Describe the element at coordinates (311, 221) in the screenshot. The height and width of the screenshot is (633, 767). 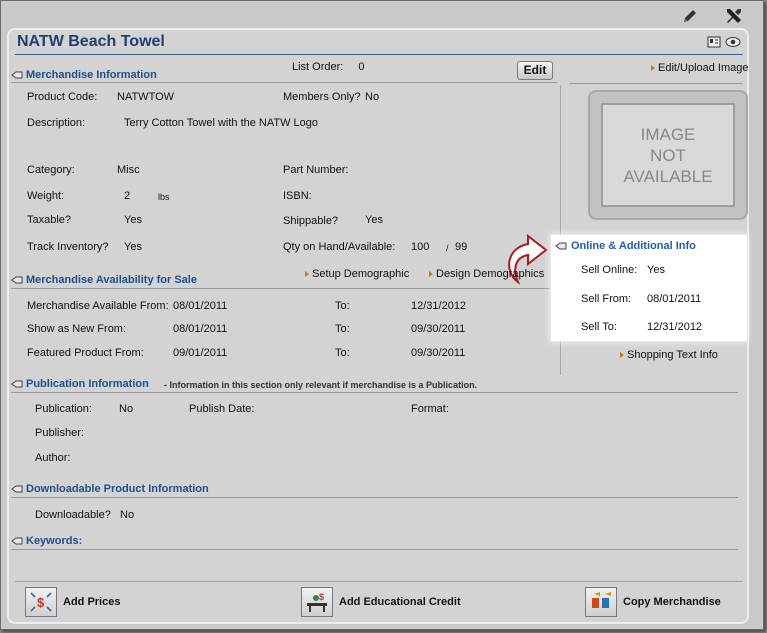
I see `shippable-label: Shippable?` at that location.